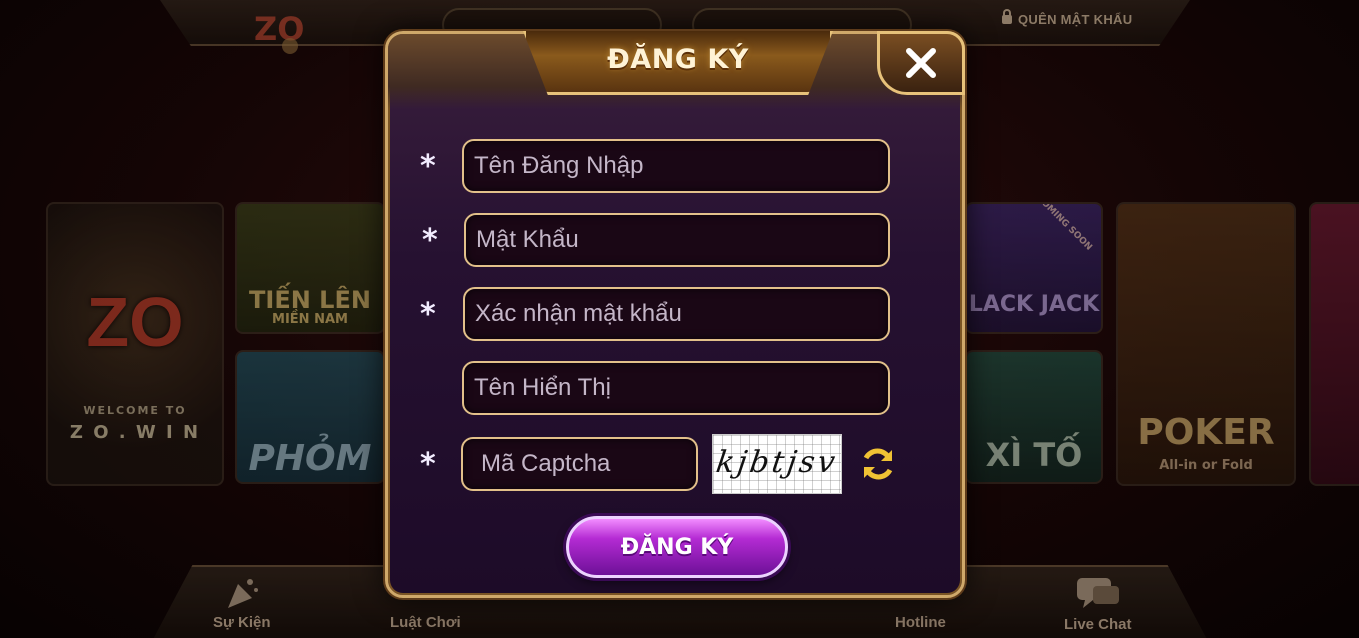 The width and height of the screenshot is (1359, 638). I want to click on display-name-input, so click(676, 388).